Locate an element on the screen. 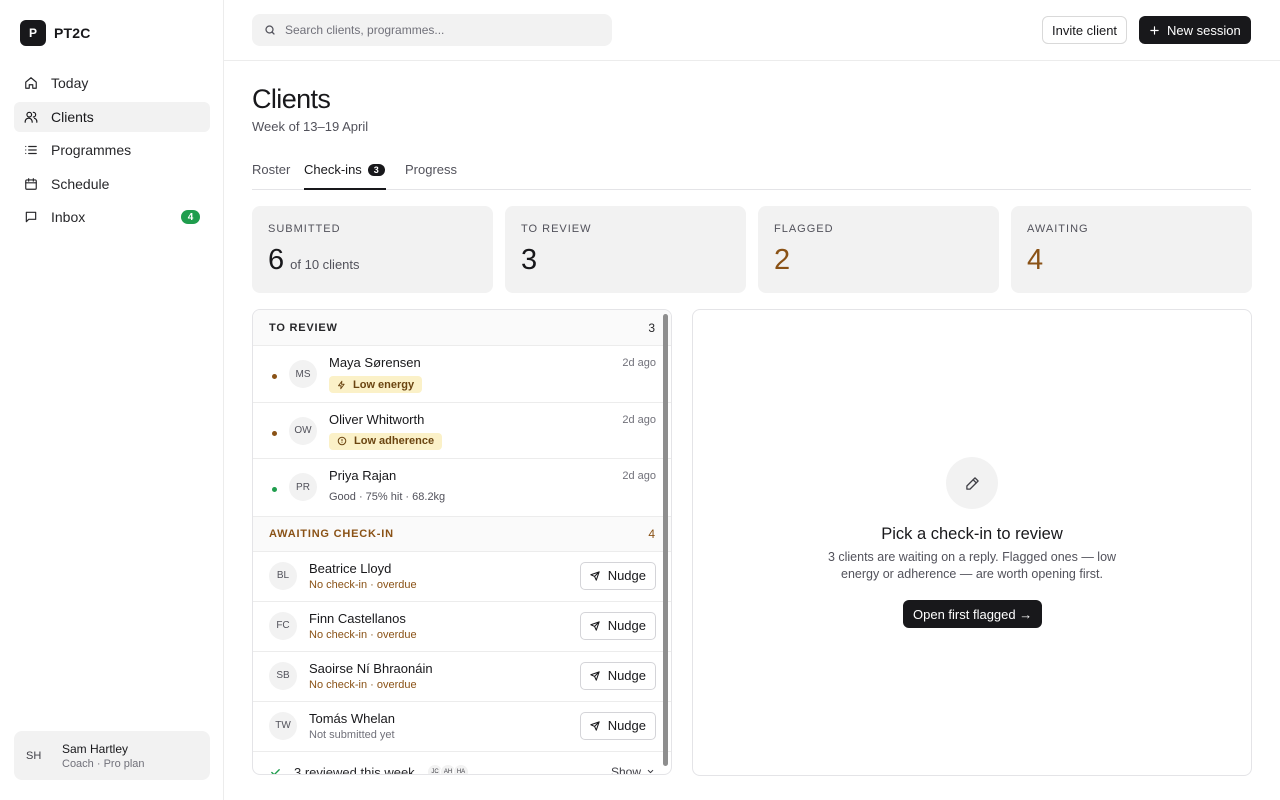 This screenshot has width=1280, height=800. client-name: Beatrice Lloyd is located at coordinates (350, 568).